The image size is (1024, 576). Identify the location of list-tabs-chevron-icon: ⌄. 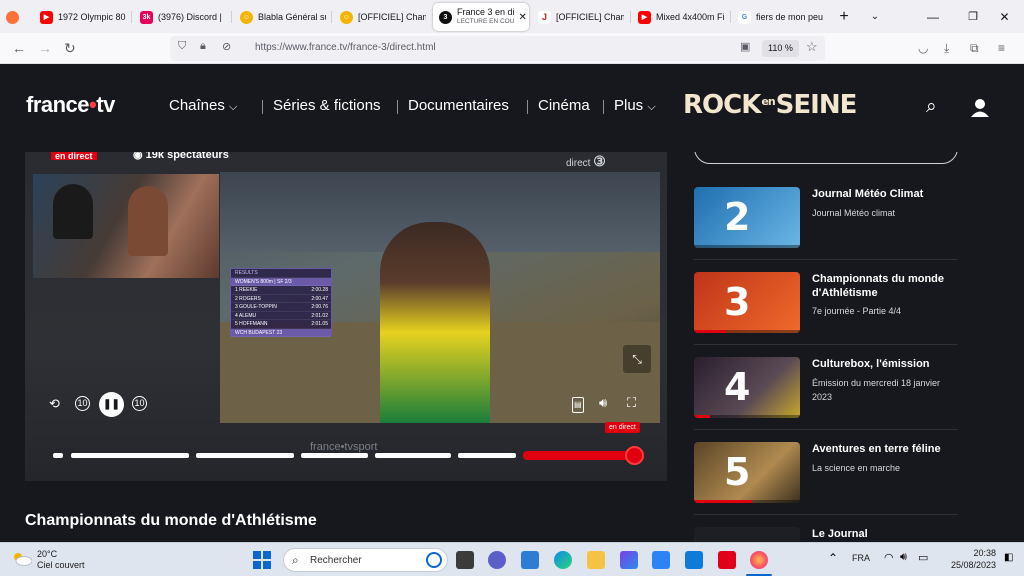
(875, 16).